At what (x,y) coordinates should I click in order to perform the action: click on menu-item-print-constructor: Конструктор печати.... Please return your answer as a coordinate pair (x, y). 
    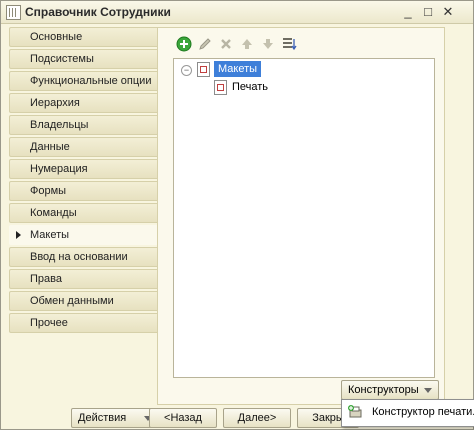
    Looking at the image, I should click on (423, 412).